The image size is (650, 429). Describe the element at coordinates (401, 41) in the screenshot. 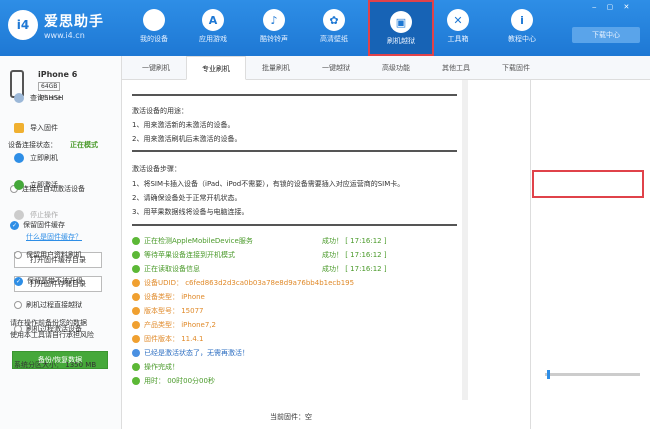

I see `nav-label: 刷机越狱` at that location.